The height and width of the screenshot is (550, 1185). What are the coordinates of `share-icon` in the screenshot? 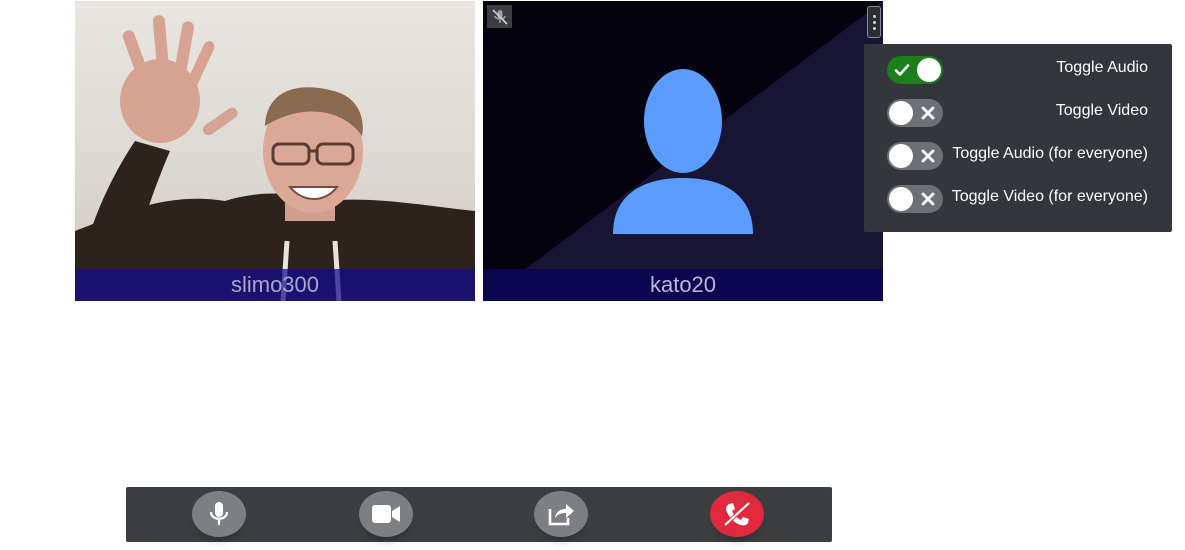 It's located at (561, 515).